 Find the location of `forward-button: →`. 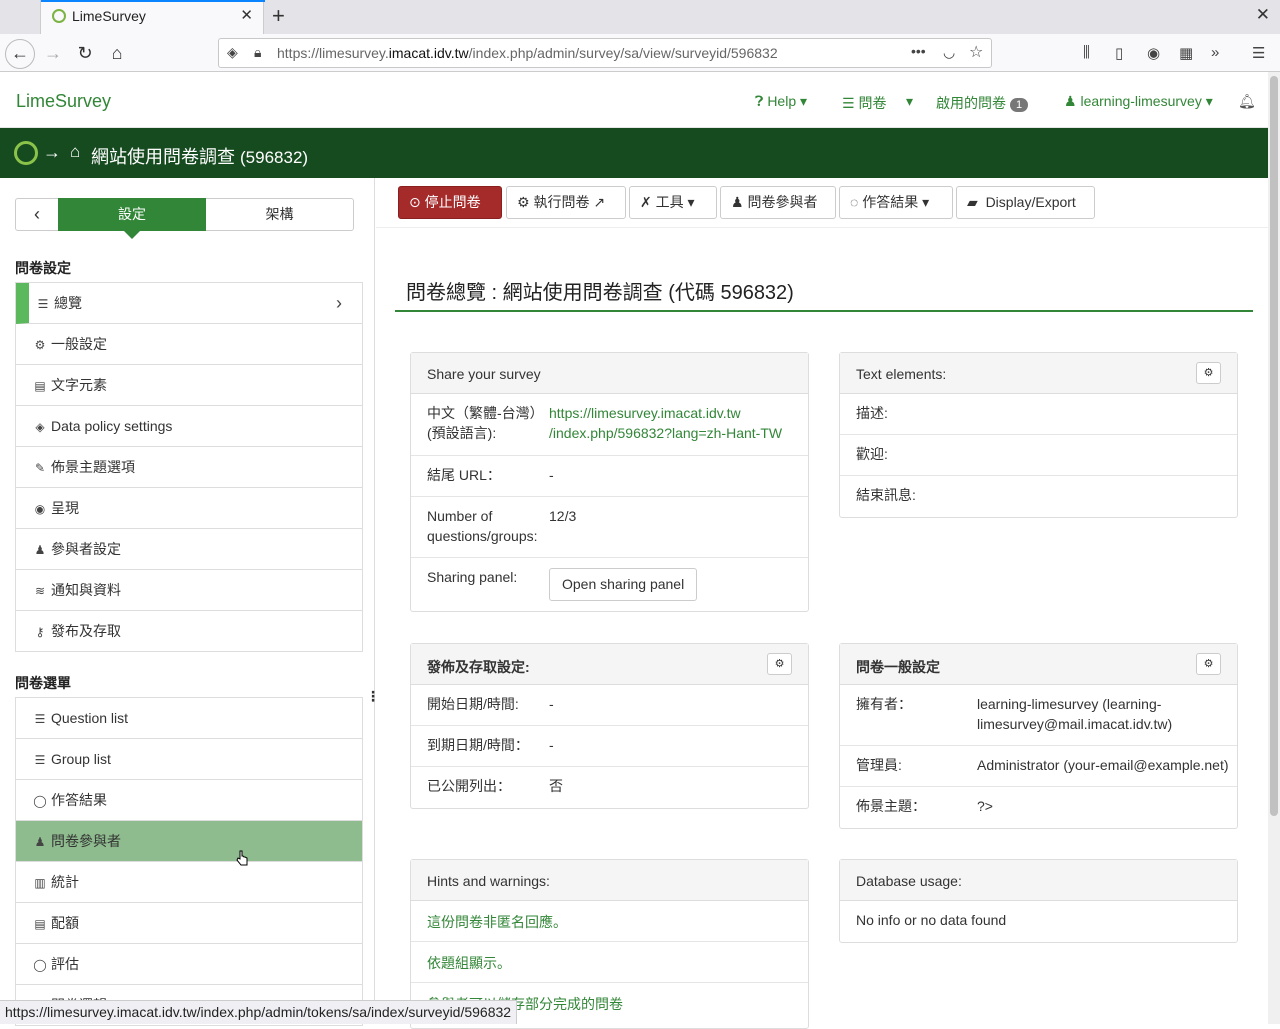

forward-button: → is located at coordinates (53, 53).